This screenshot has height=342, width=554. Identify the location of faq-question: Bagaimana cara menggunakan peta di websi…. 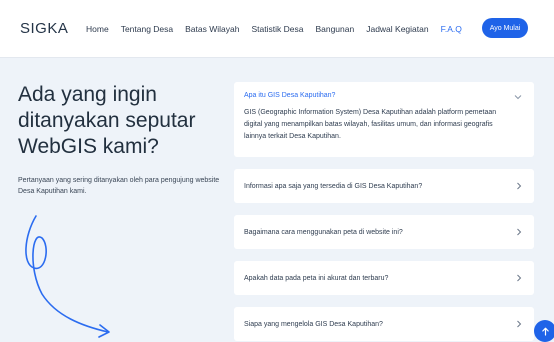
(323, 232).